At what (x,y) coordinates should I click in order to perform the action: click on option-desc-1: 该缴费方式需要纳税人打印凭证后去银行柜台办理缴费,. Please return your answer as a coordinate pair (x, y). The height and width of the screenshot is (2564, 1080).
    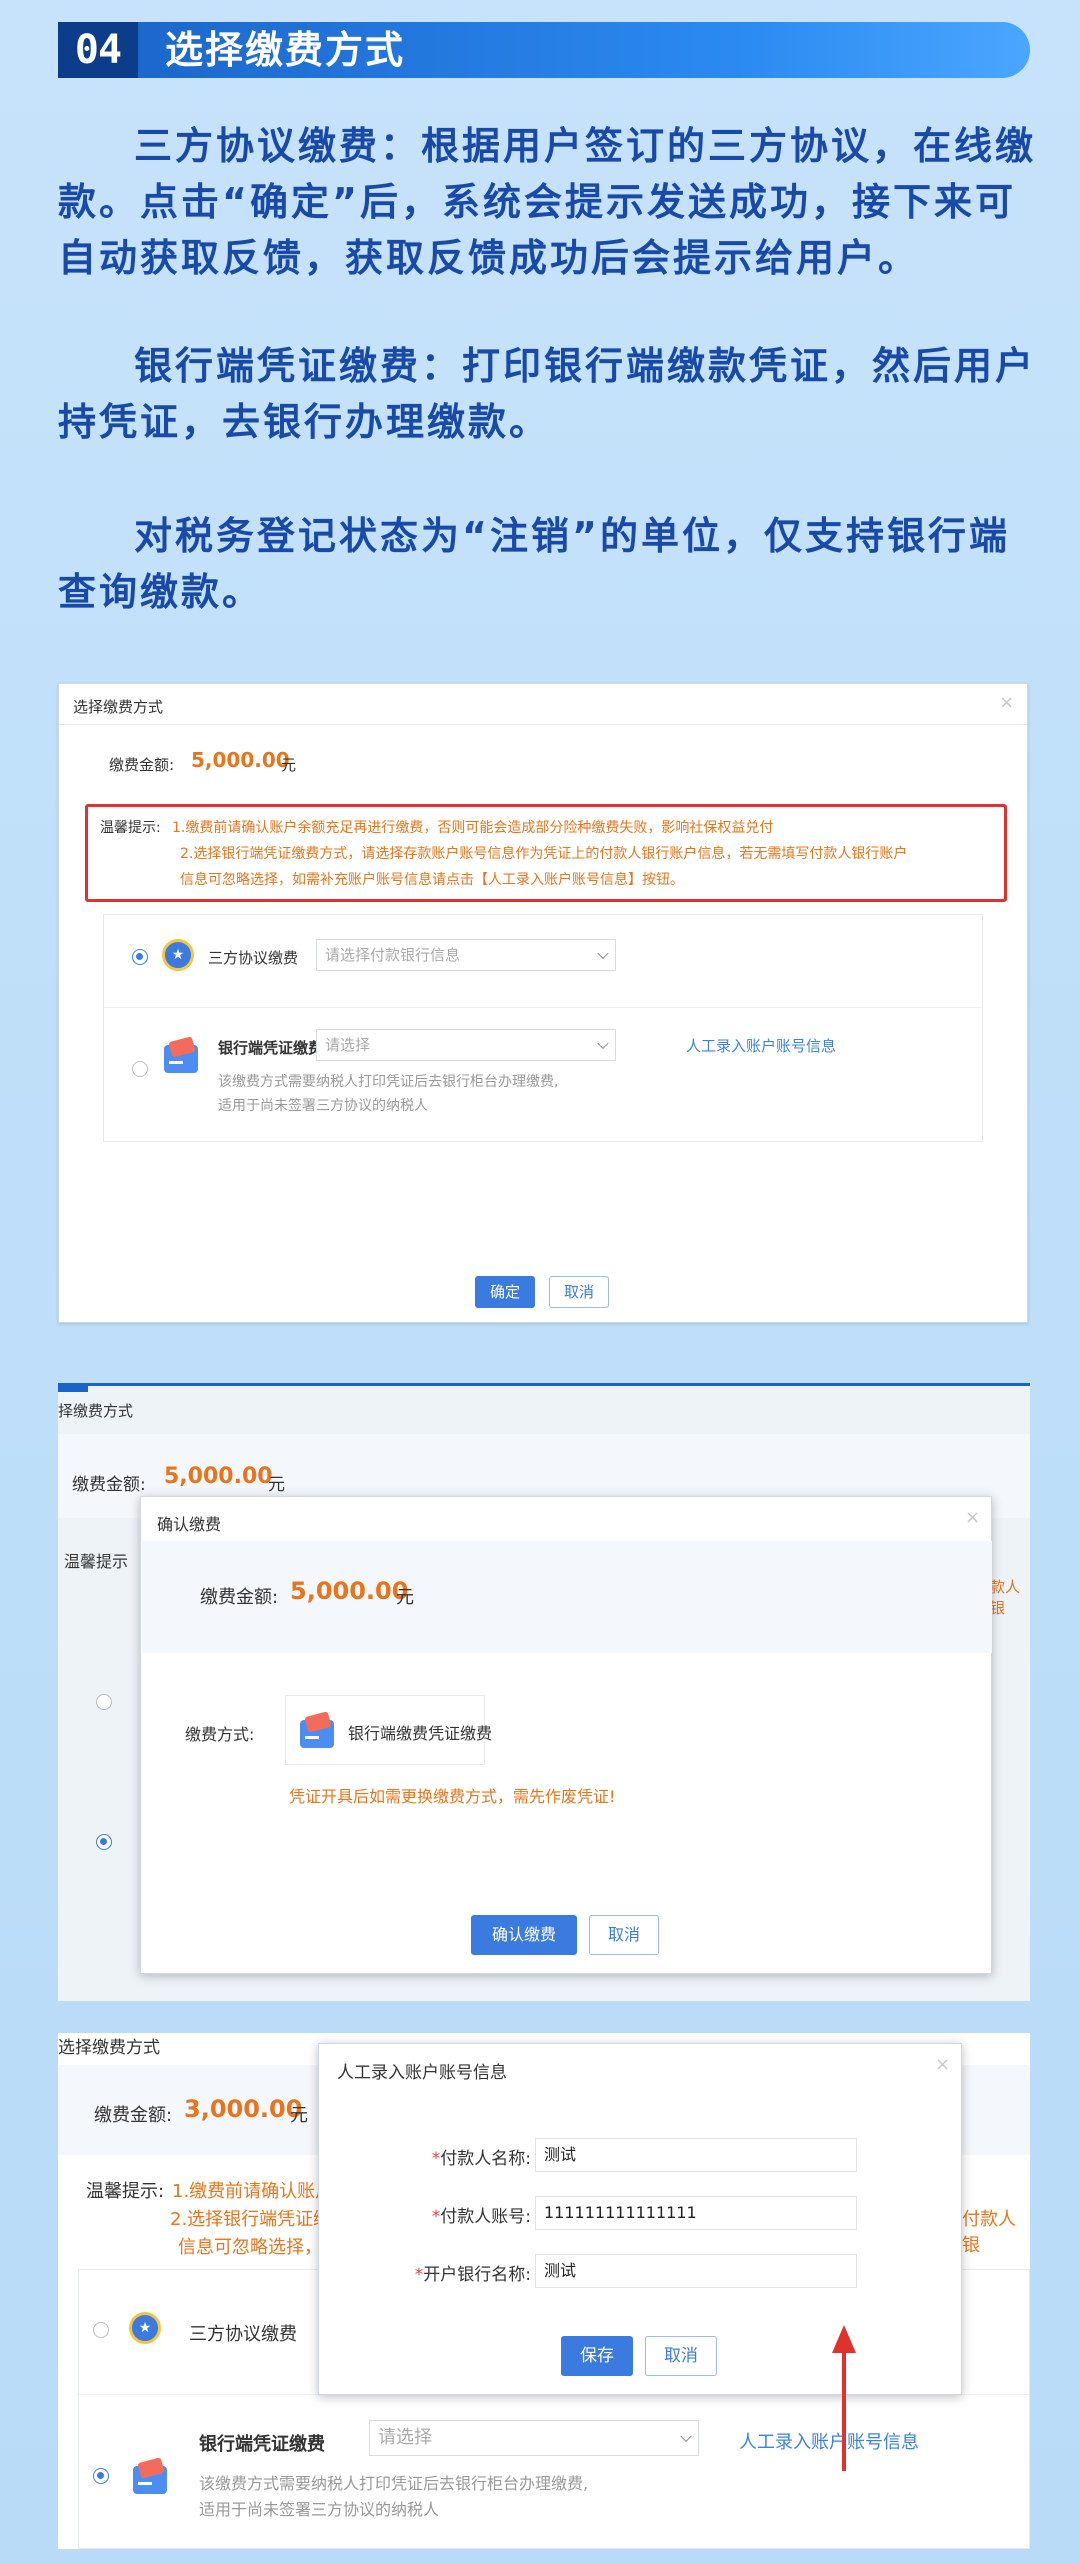
    Looking at the image, I should click on (388, 1082).